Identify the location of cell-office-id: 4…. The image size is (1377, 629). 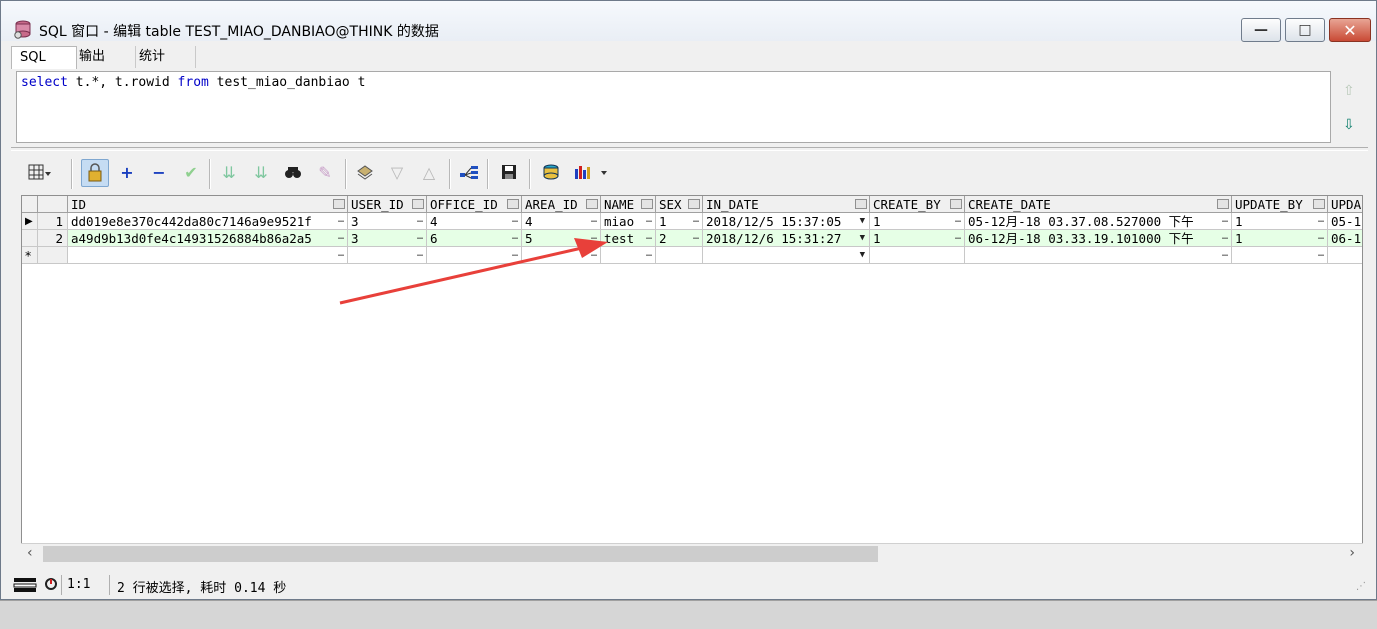
(474, 221).